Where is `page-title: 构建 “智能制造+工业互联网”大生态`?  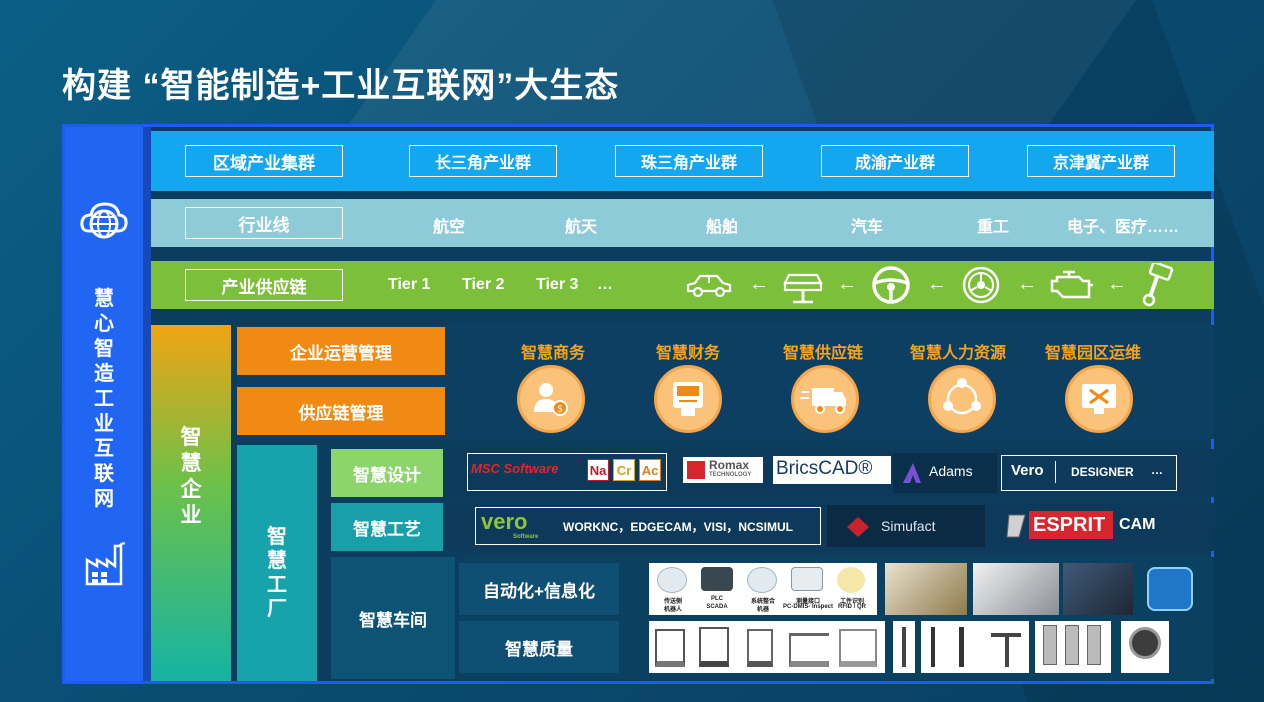 page-title: 构建 “智能制造+工业互联网”大生态 is located at coordinates (341, 86).